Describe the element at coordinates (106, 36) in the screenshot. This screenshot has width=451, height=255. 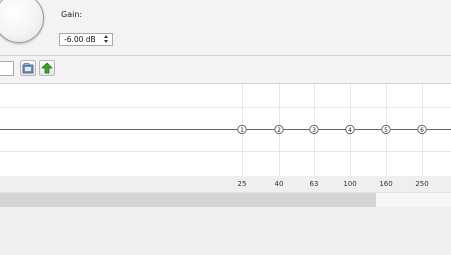
I see `spin-up-icon` at that location.